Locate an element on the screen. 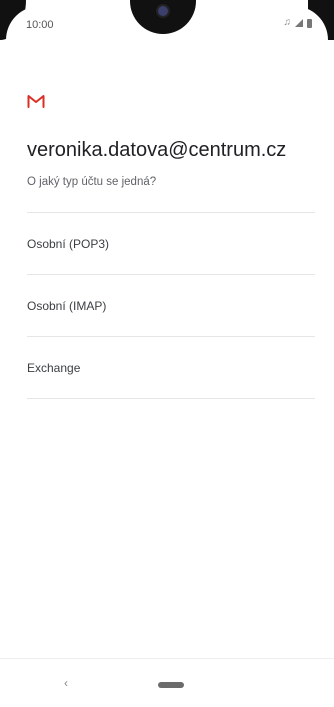  home-pill-button is located at coordinates (171, 685).